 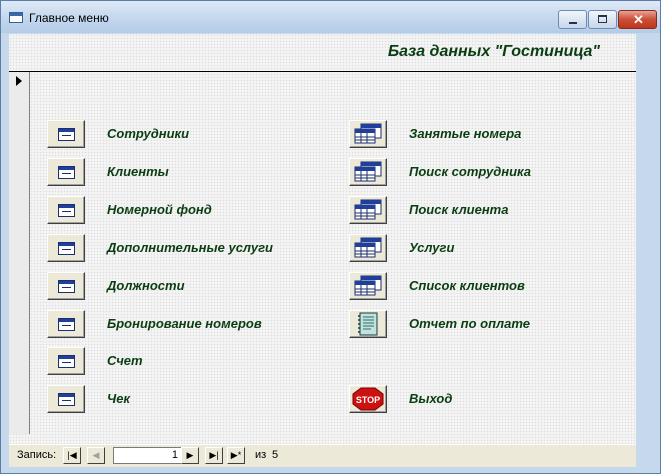 I want to click on exit-button: STOP, so click(x=368, y=399).